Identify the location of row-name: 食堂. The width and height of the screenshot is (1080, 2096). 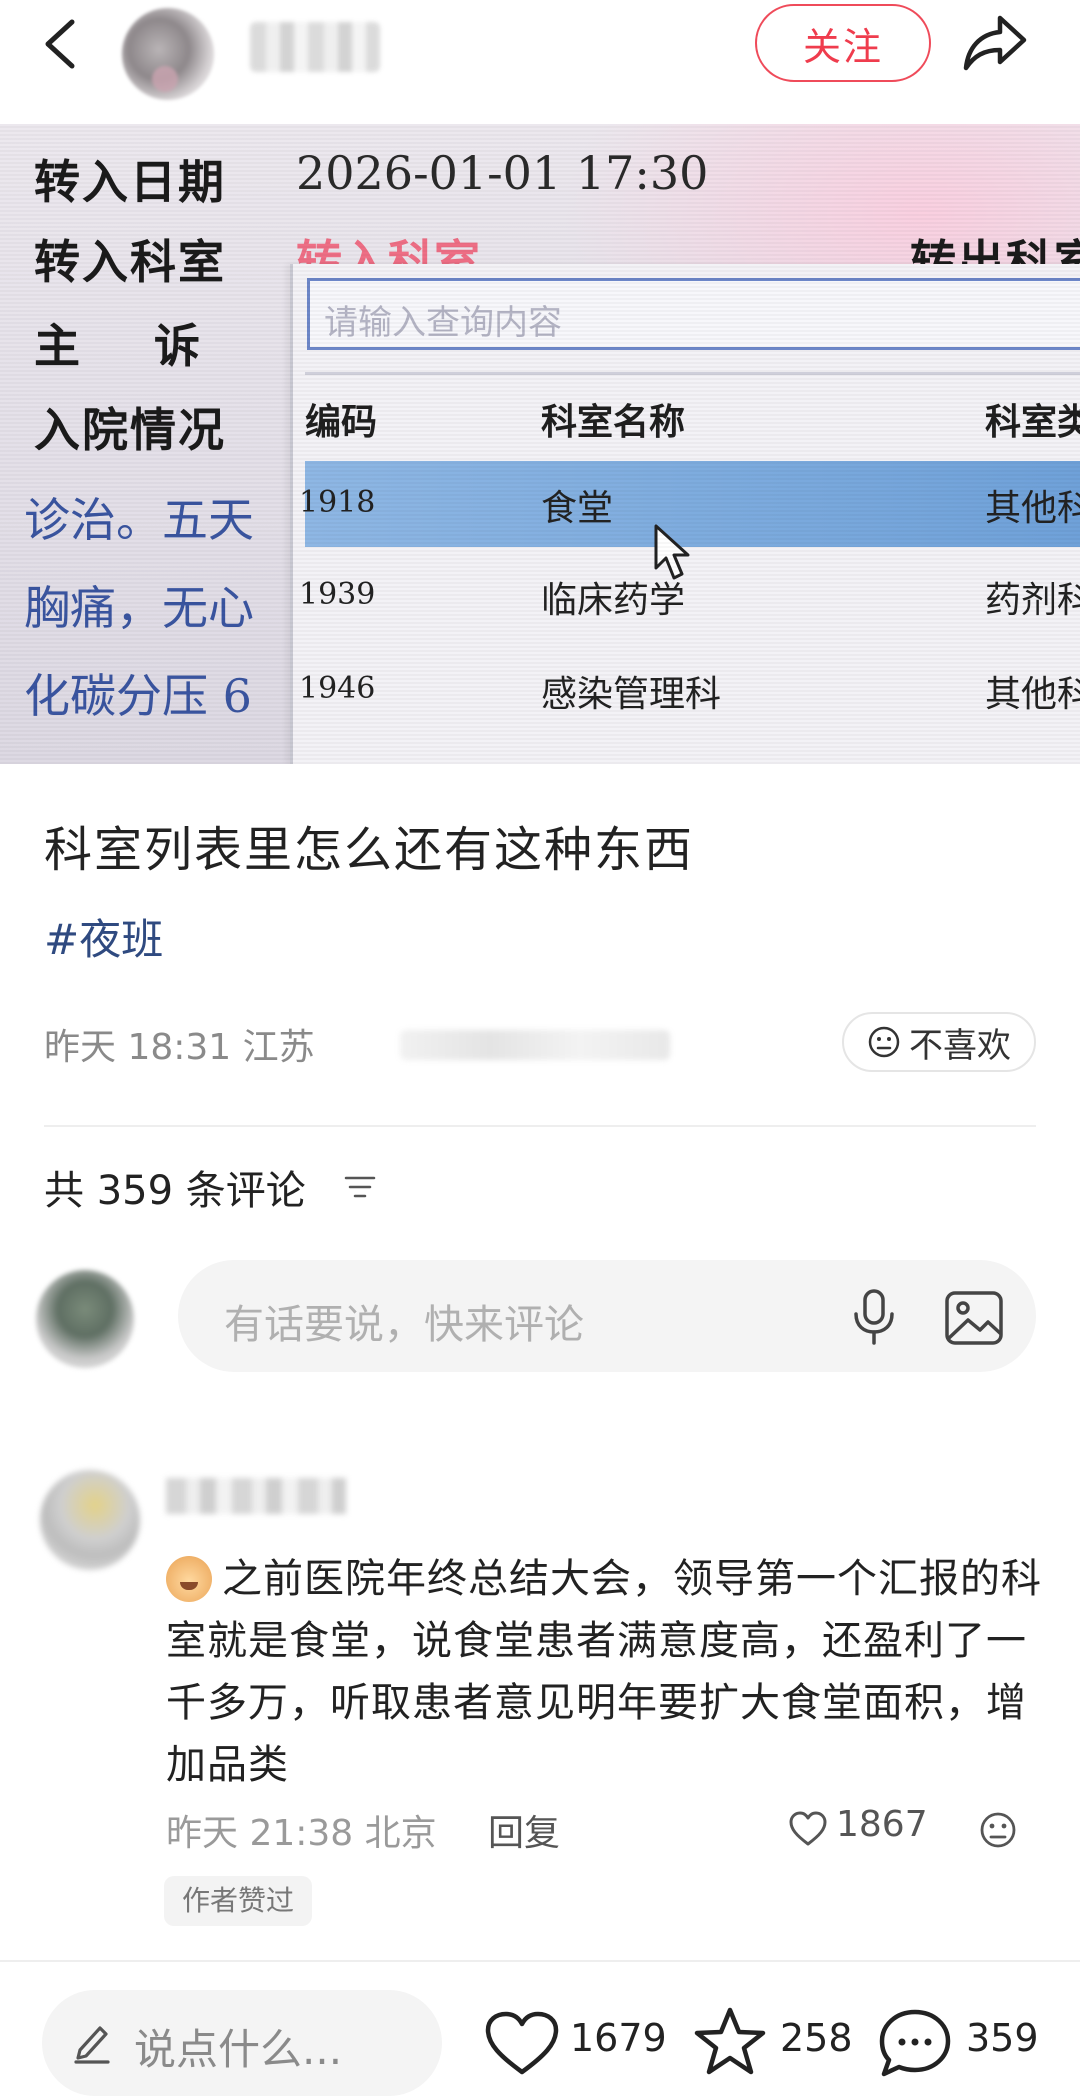
(577, 508).